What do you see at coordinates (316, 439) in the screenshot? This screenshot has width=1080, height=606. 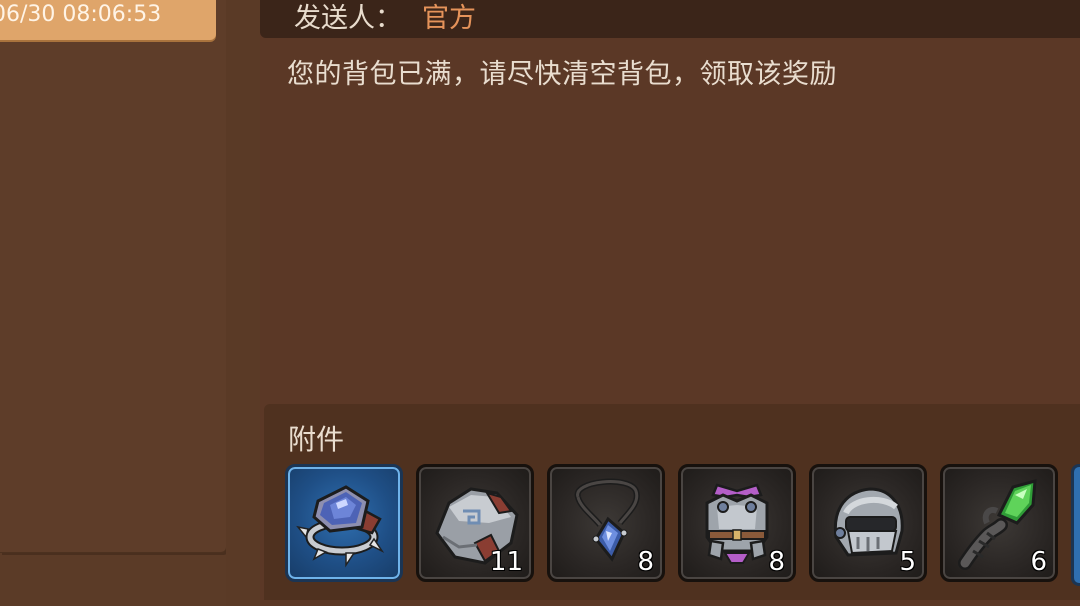 I see `attachments-title: 附件` at bounding box center [316, 439].